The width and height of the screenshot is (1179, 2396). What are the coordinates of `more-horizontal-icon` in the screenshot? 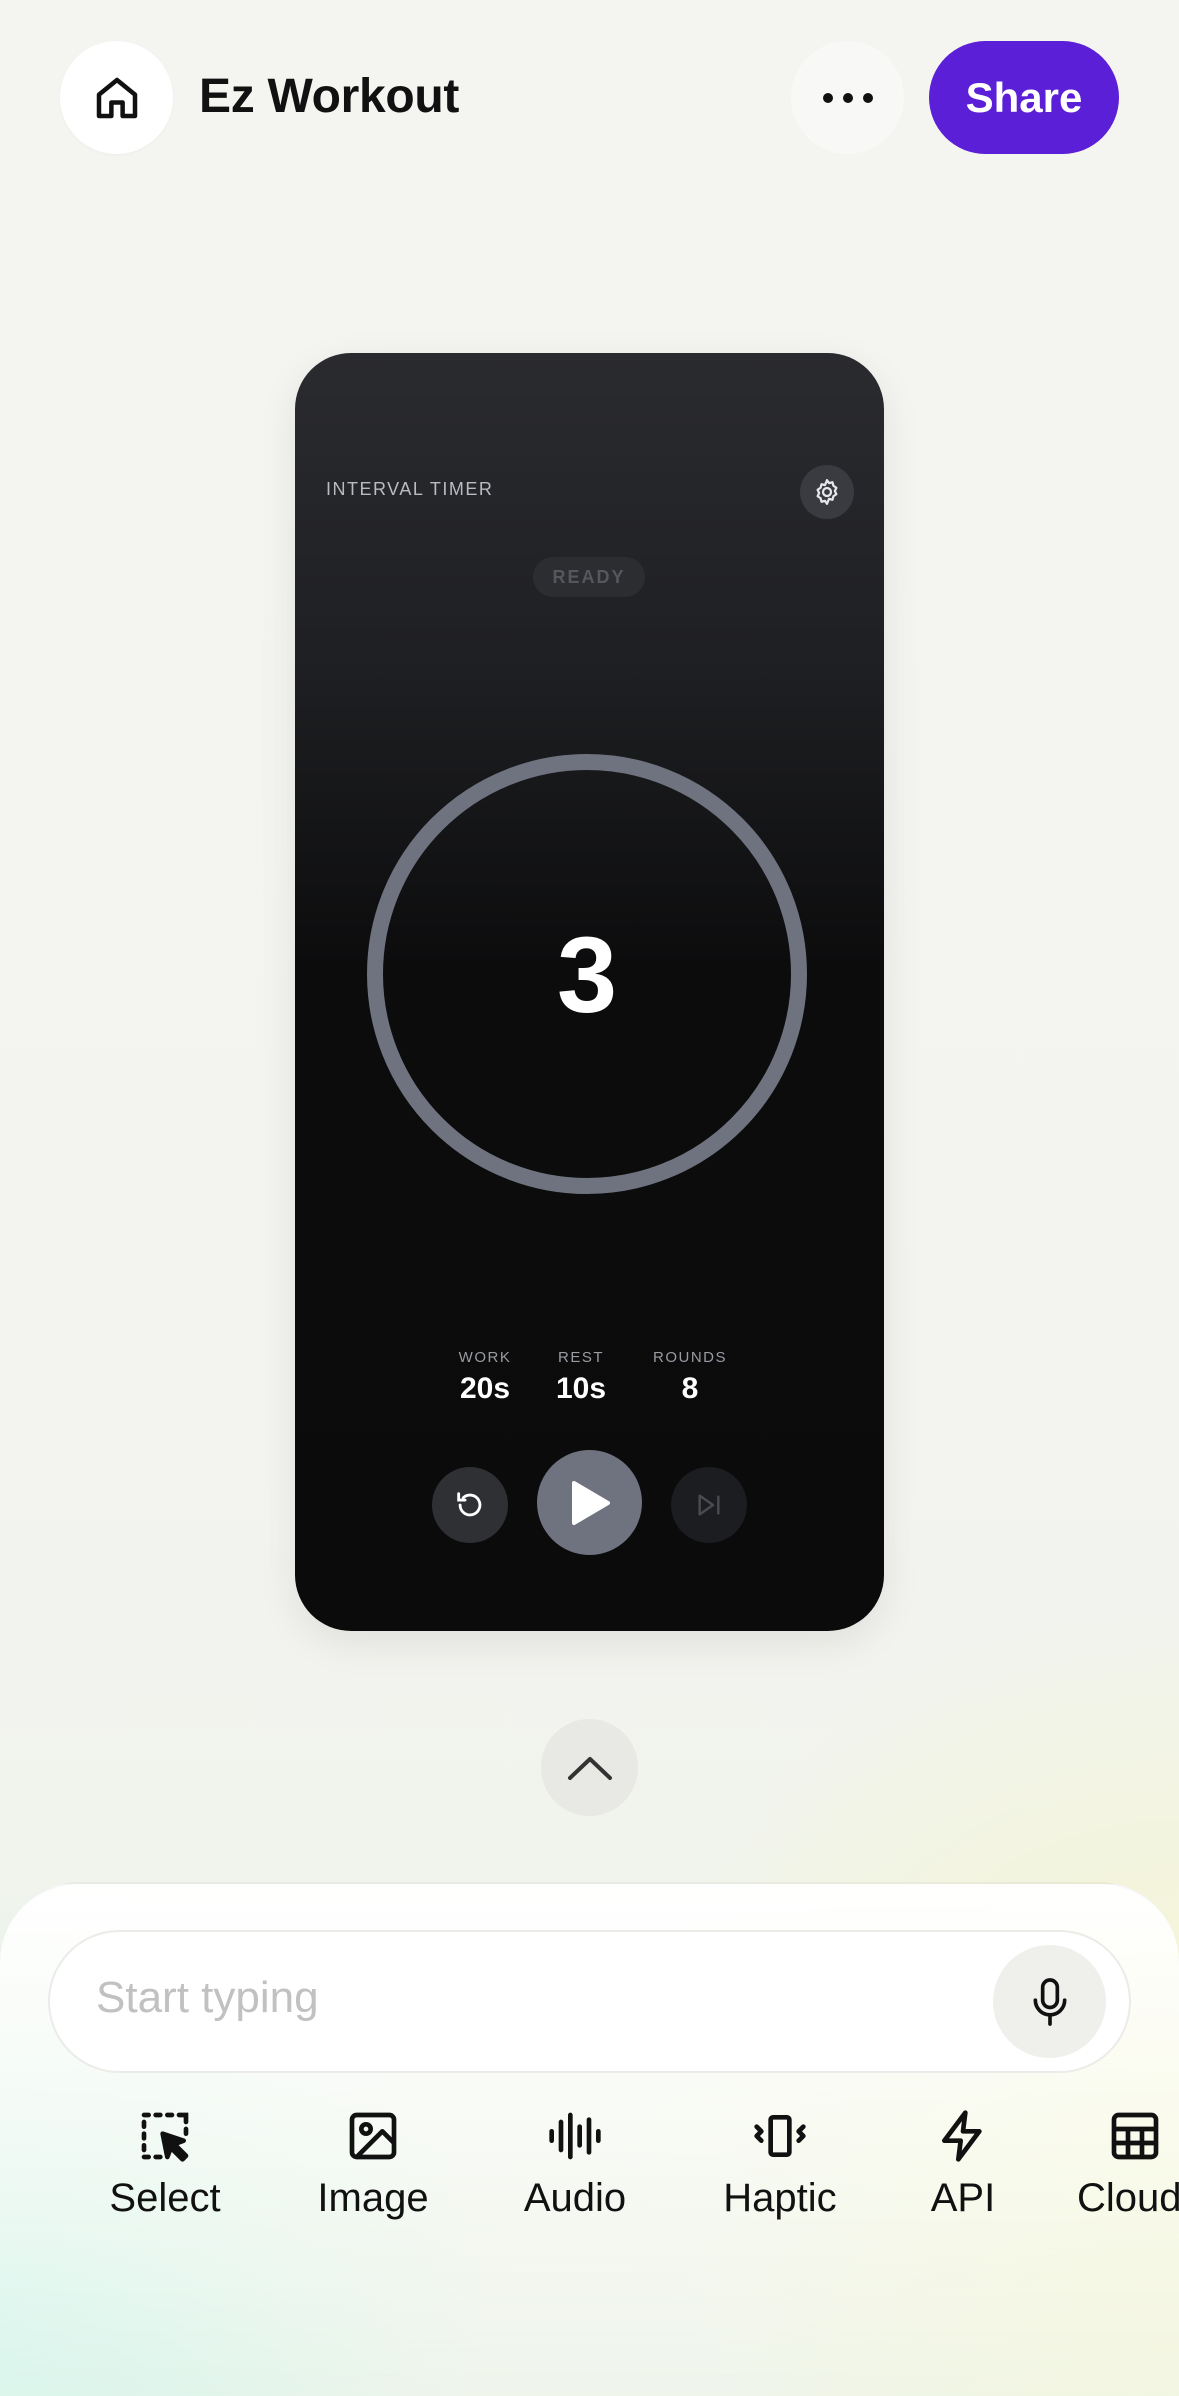 It's located at (847, 97).